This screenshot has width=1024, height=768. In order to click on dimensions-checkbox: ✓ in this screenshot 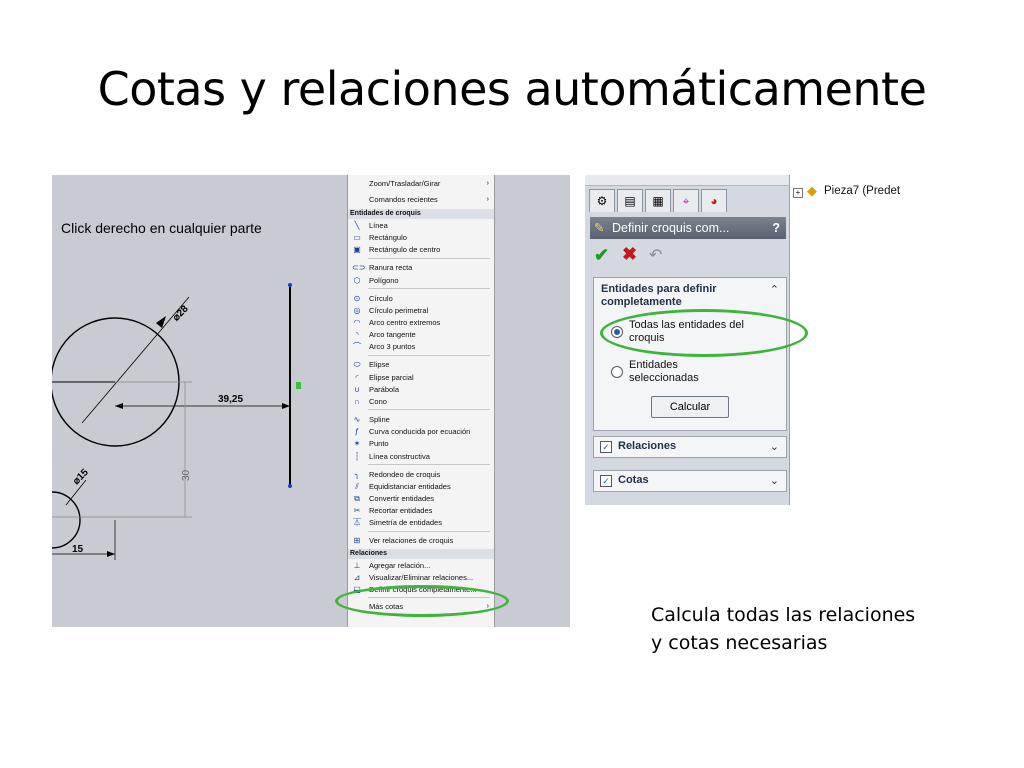, I will do `click(606, 481)`.